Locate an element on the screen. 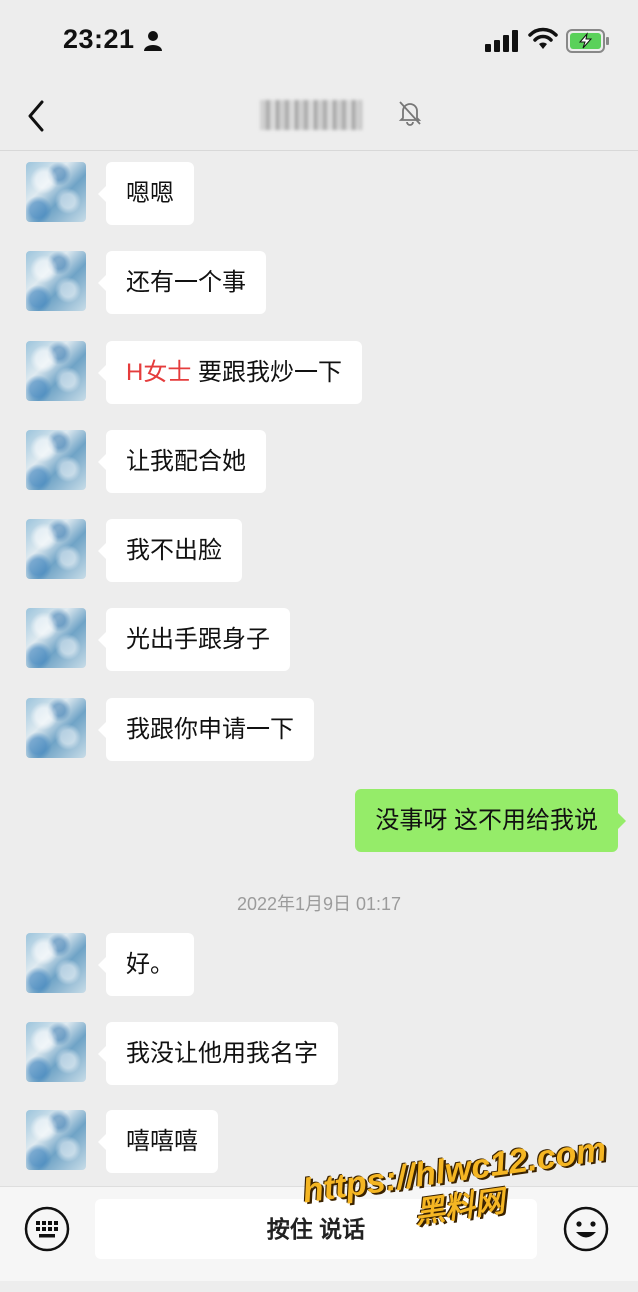  status-bar: 23:21 is located at coordinates (319, 41).